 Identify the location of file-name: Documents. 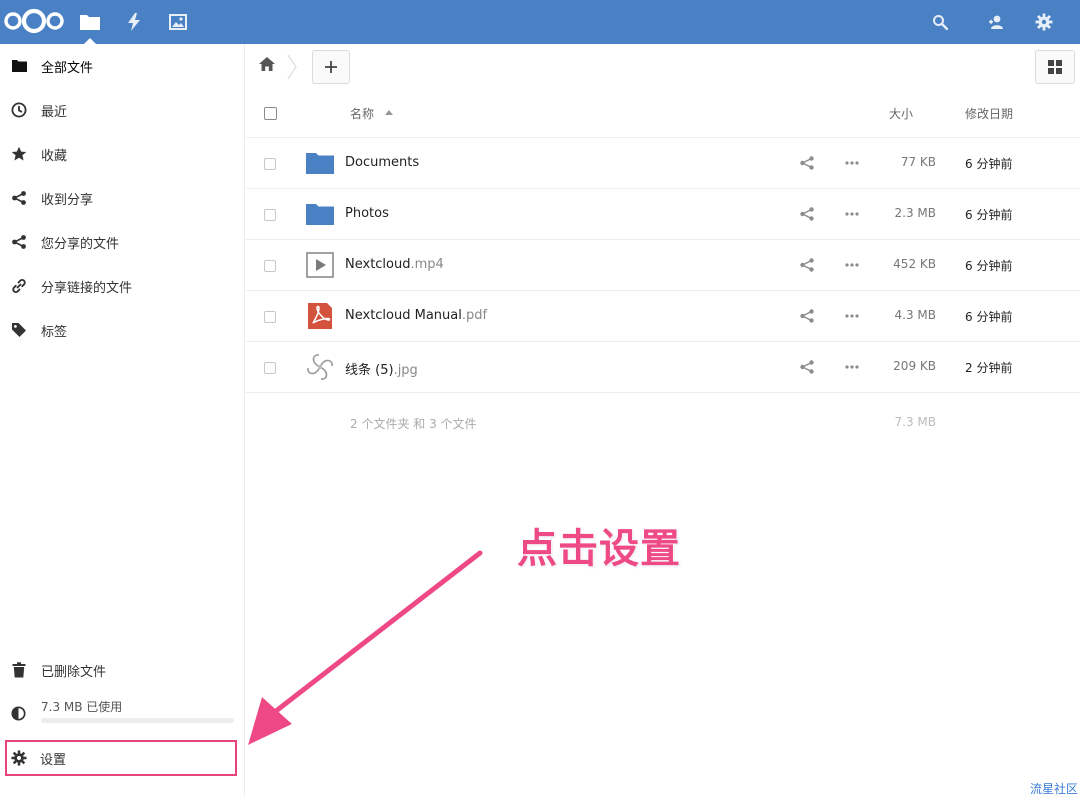
(382, 162).